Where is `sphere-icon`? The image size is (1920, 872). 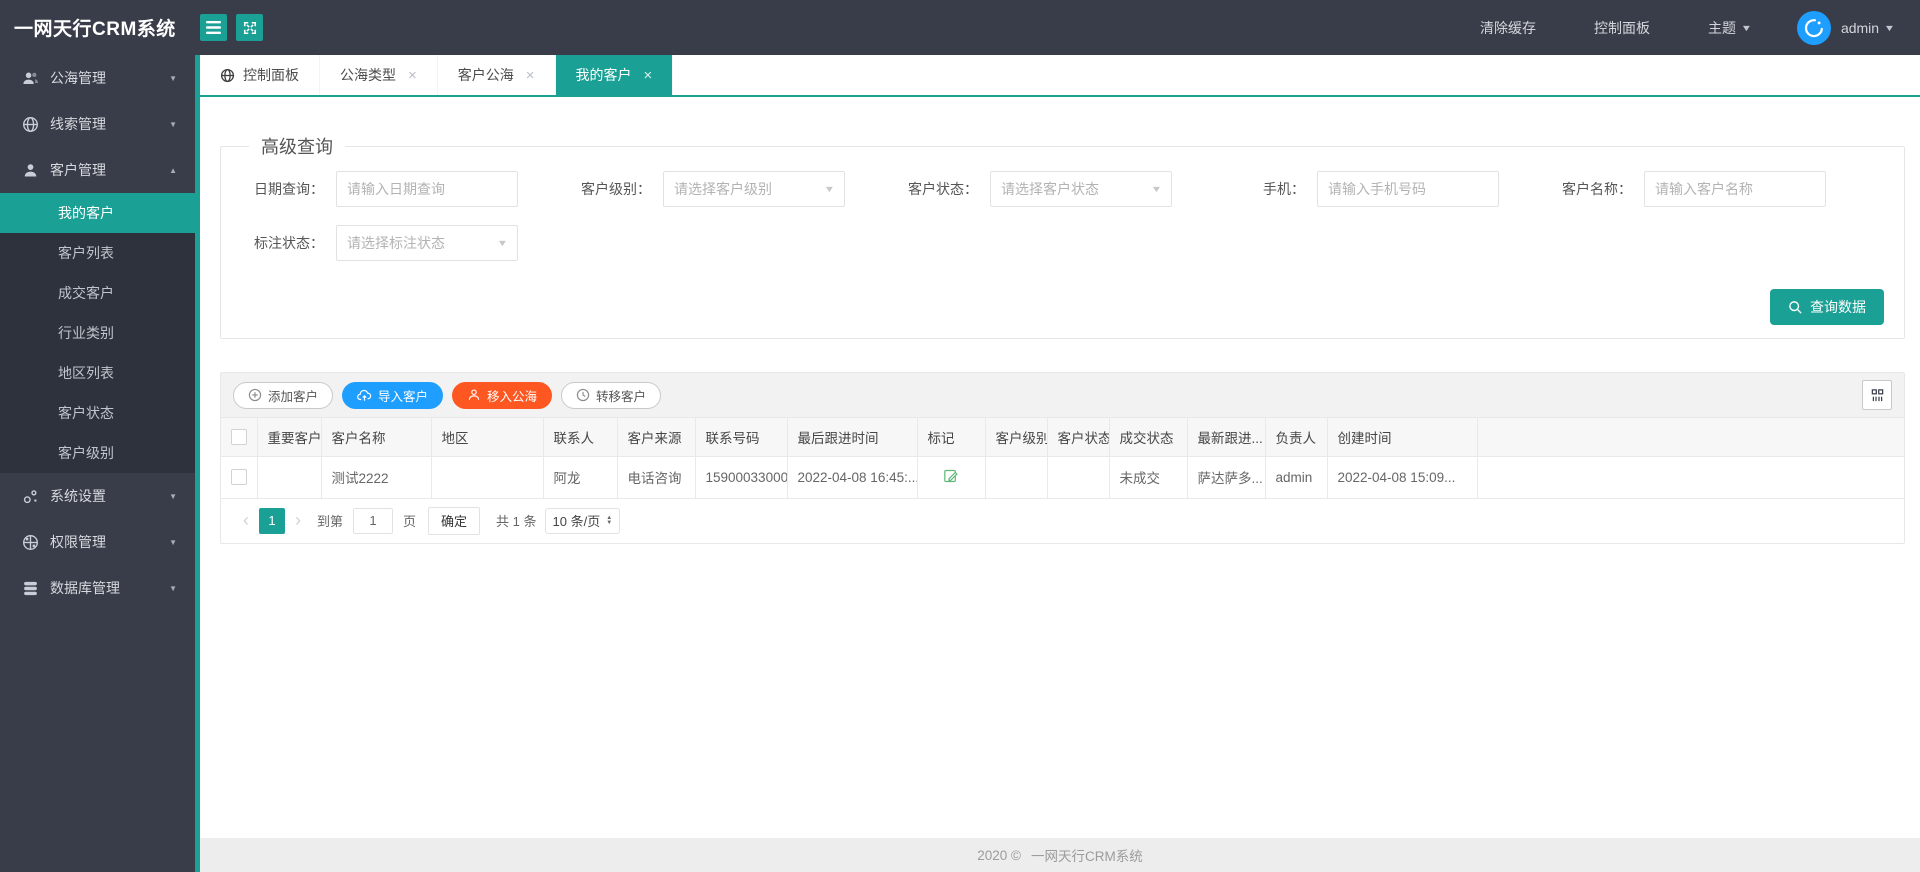
sphere-icon is located at coordinates (30, 542).